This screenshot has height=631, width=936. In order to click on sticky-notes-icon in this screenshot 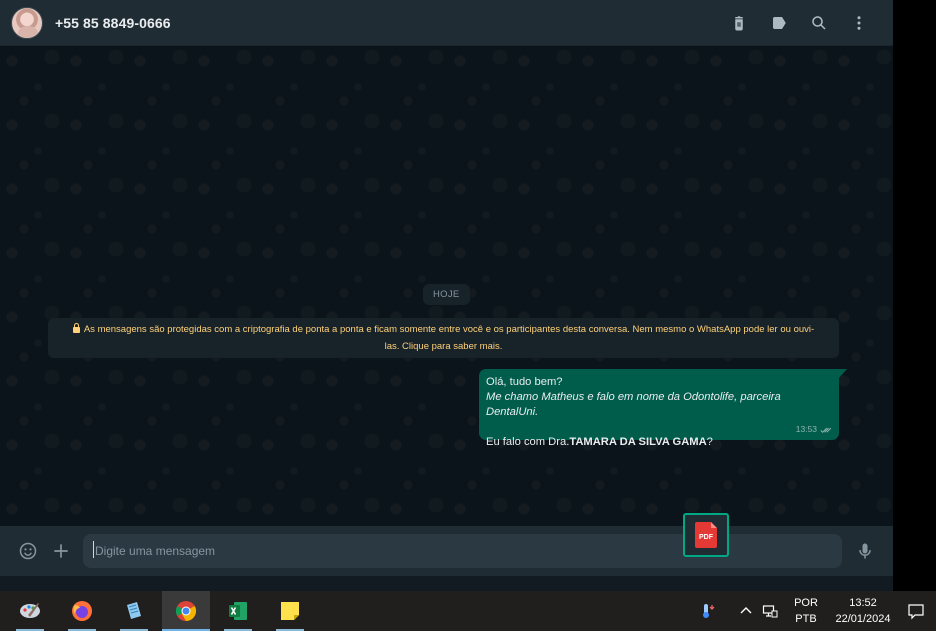, I will do `click(290, 611)`.